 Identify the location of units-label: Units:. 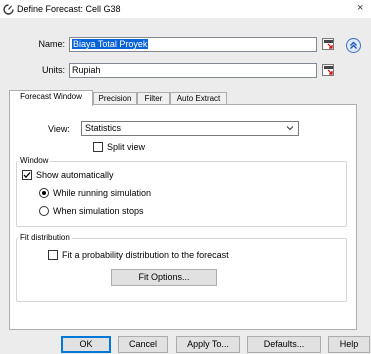
(53, 70).